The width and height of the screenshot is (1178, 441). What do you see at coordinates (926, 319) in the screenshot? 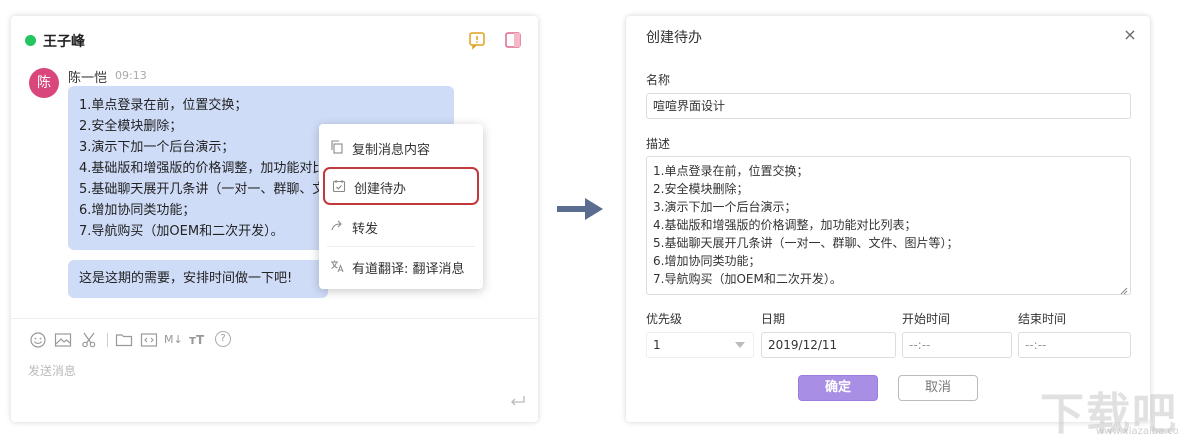
I see `start-time-label: 开始时间` at bounding box center [926, 319].